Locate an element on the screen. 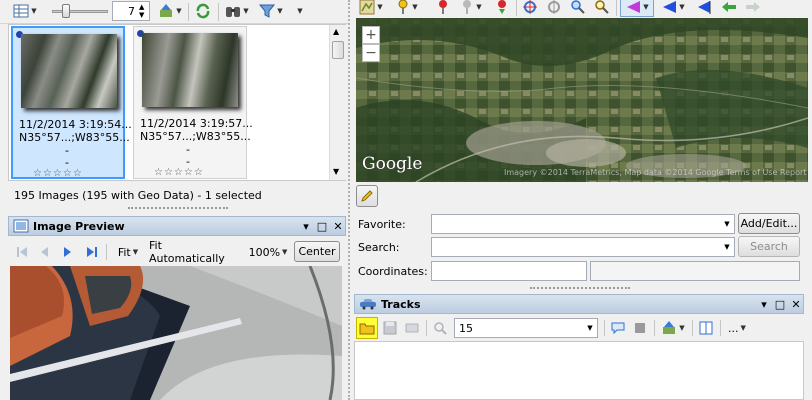 The height and width of the screenshot is (400, 812). scroll-up-icon: ▲ is located at coordinates (336, 31).